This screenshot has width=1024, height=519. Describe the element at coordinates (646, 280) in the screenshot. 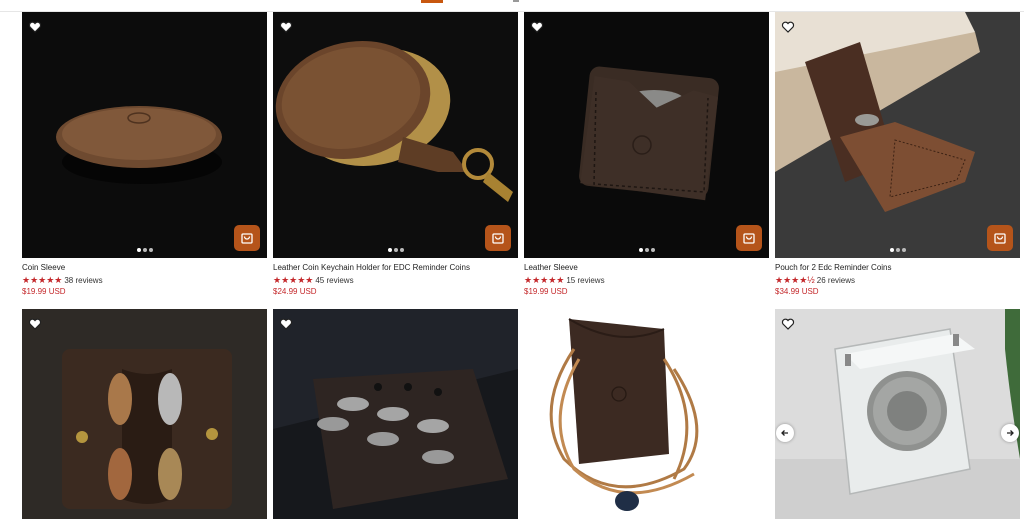

I see `product-rating: ★★★★★ 15 reviews` at that location.